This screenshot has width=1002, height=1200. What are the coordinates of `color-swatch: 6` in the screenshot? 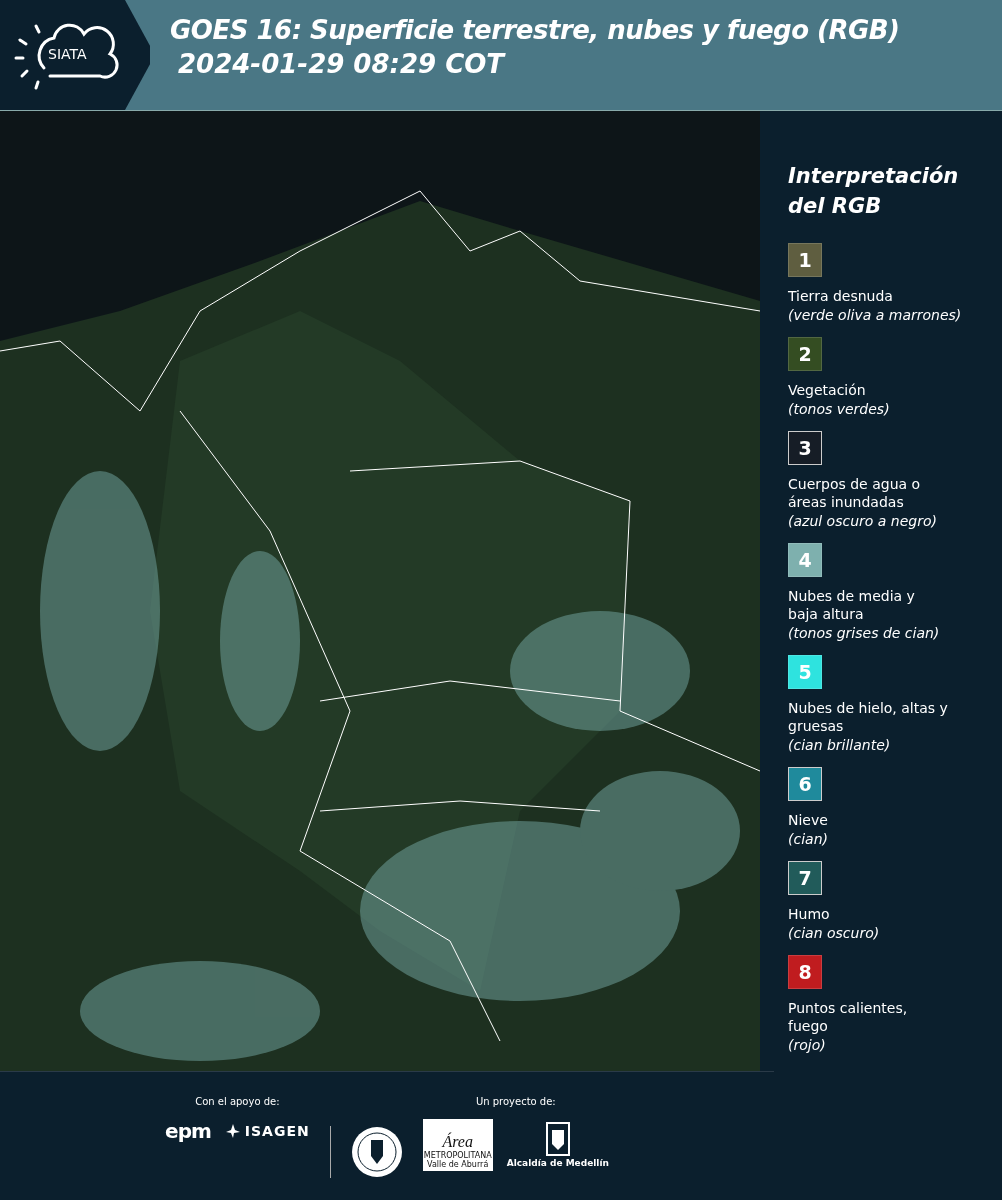 It's located at (805, 784).